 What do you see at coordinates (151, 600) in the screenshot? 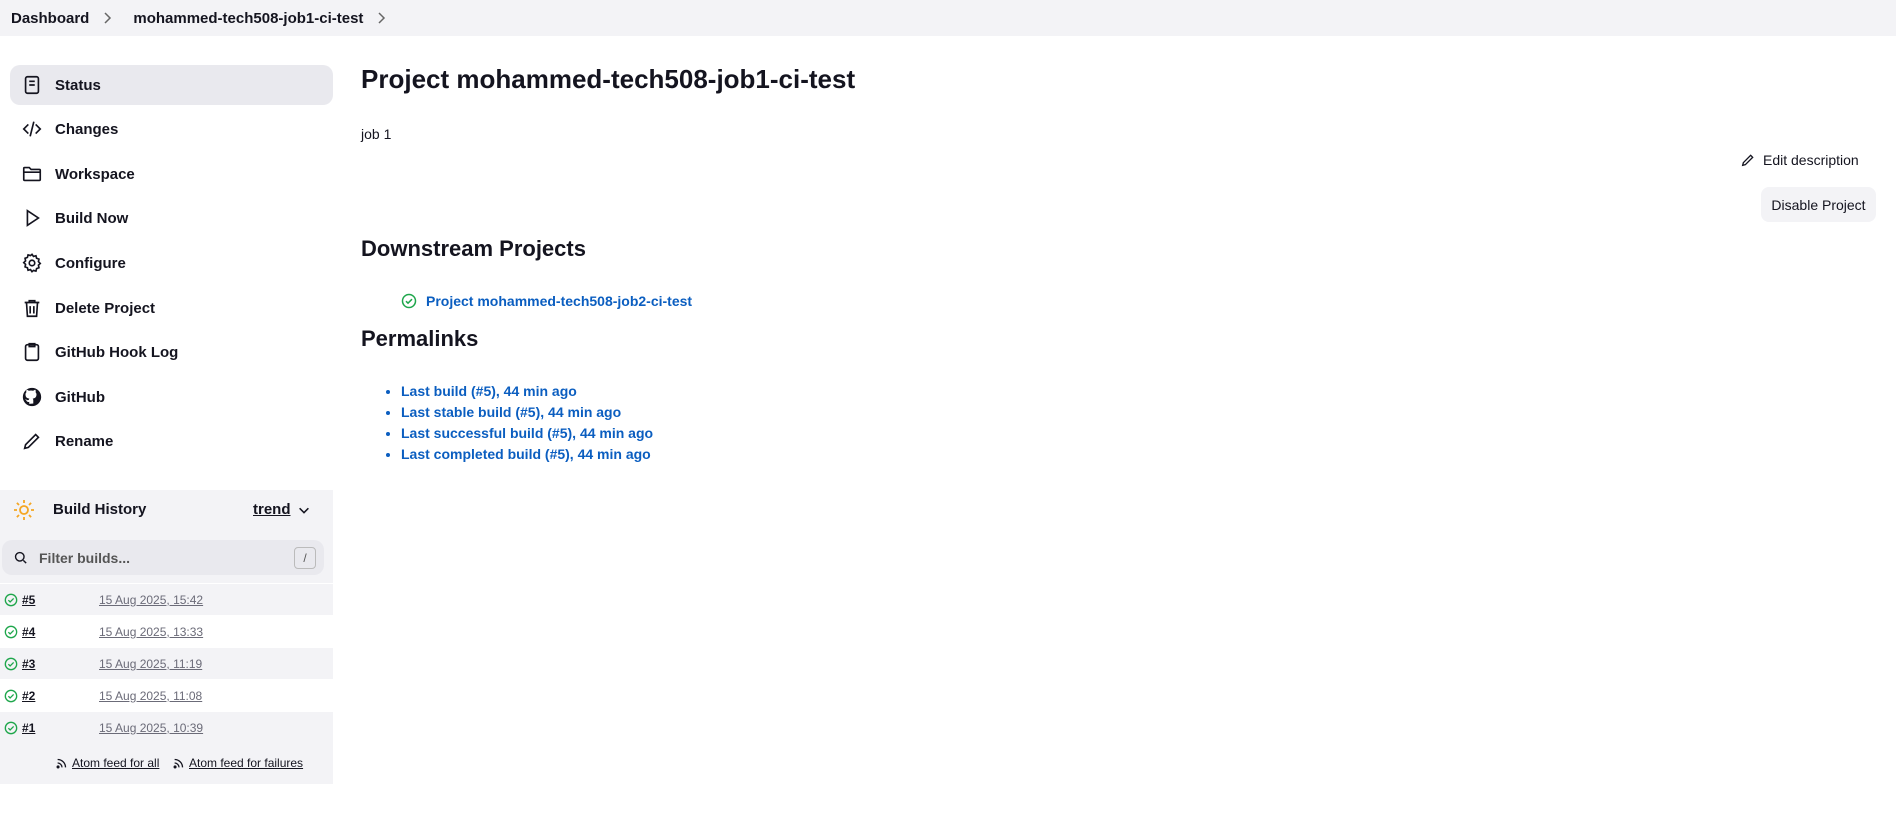
I see `build-date-link: 15 Aug 2025, 15:42` at bounding box center [151, 600].